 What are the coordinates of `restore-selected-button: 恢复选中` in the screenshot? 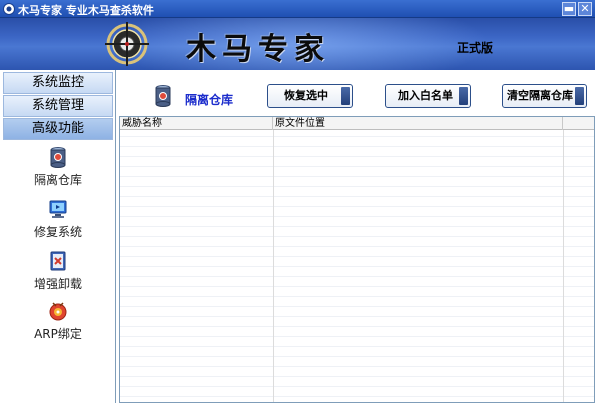 It's located at (310, 96).